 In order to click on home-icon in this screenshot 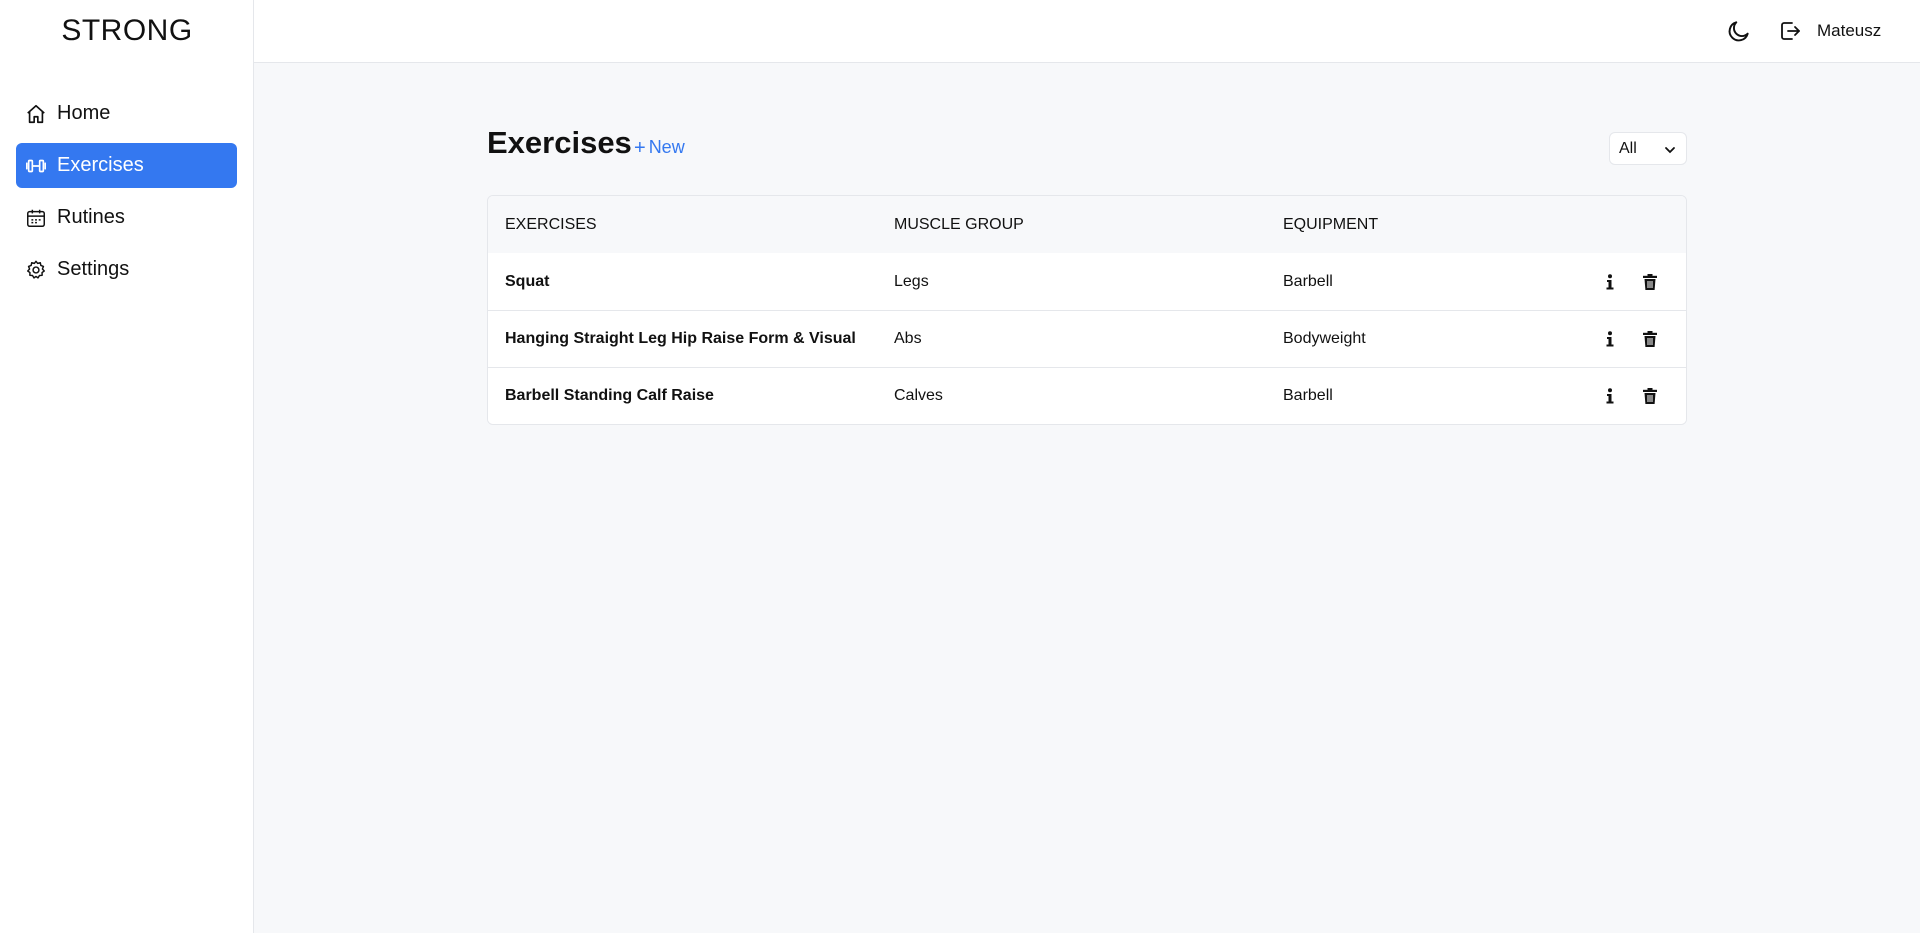, I will do `click(36, 114)`.